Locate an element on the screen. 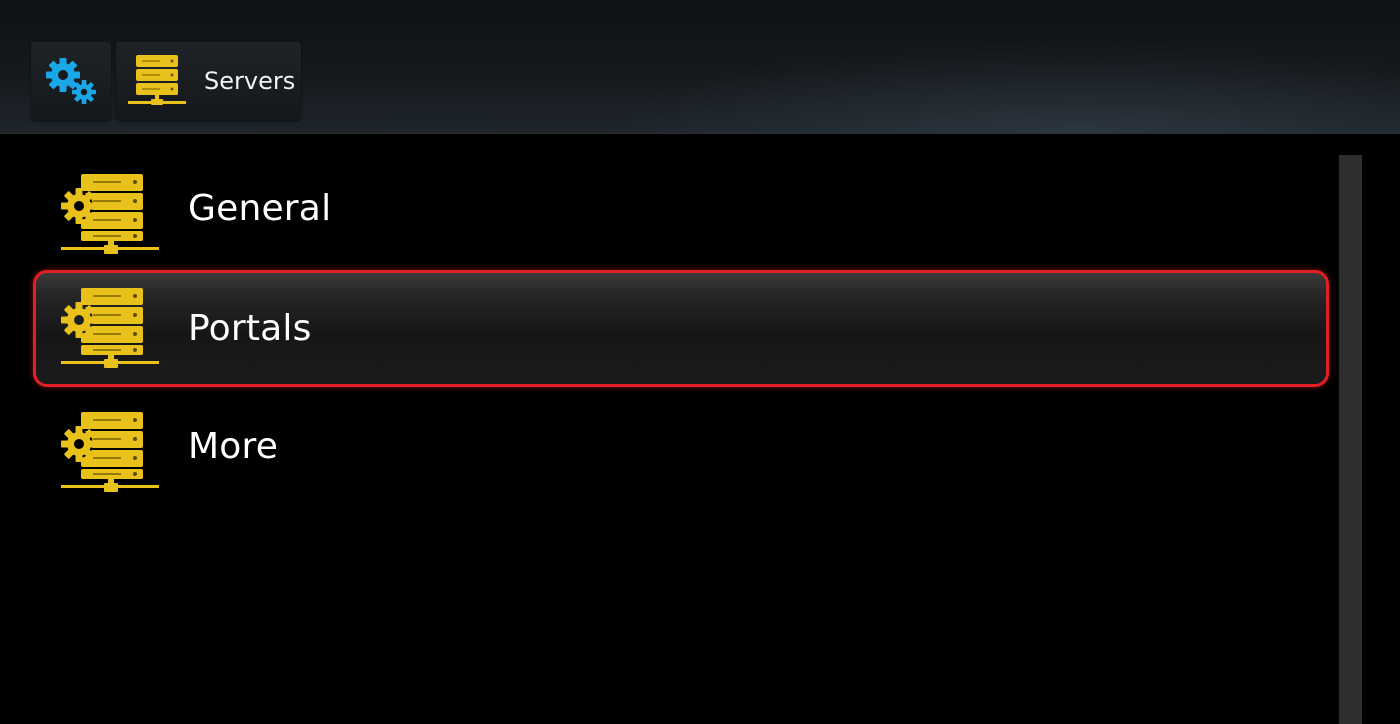 This screenshot has width=1400, height=724. breadcrumb-current-label: Servers is located at coordinates (250, 81).